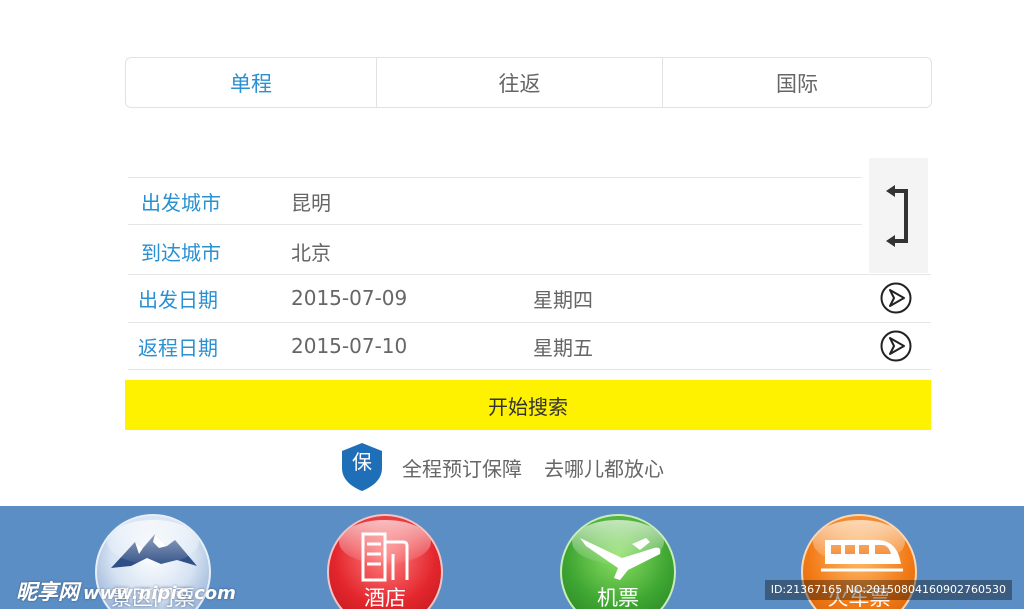 The height and width of the screenshot is (609, 1024). Describe the element at coordinates (181, 202) in the screenshot. I see `departure-city-label: 出发城市` at that location.